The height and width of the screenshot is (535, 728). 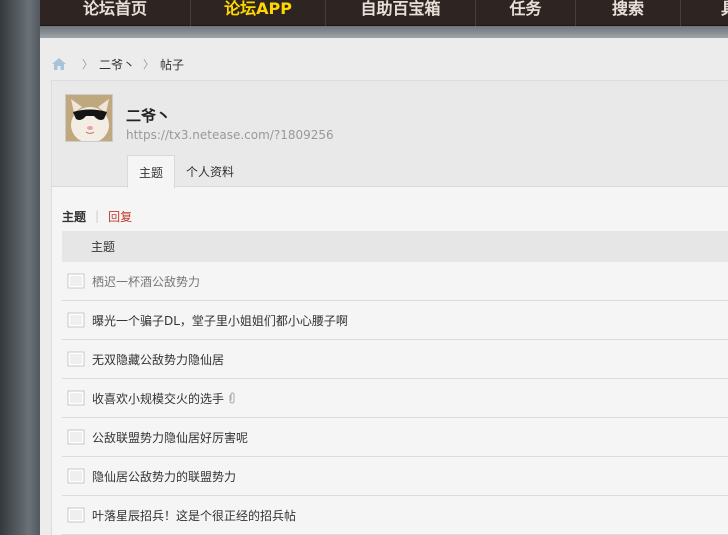 I want to click on list-item: 收喜欢小规模交火的选手, so click(x=395, y=398).